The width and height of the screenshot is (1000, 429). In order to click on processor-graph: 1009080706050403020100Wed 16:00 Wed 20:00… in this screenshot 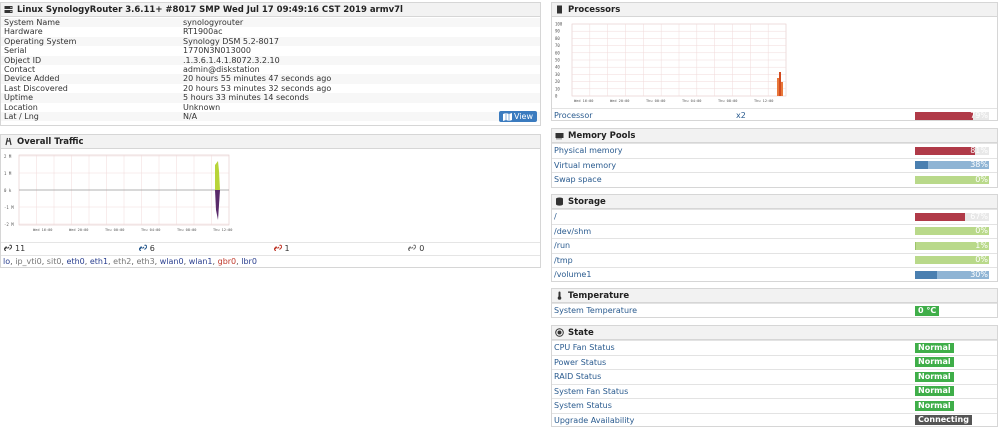, I will do `click(679, 64)`.